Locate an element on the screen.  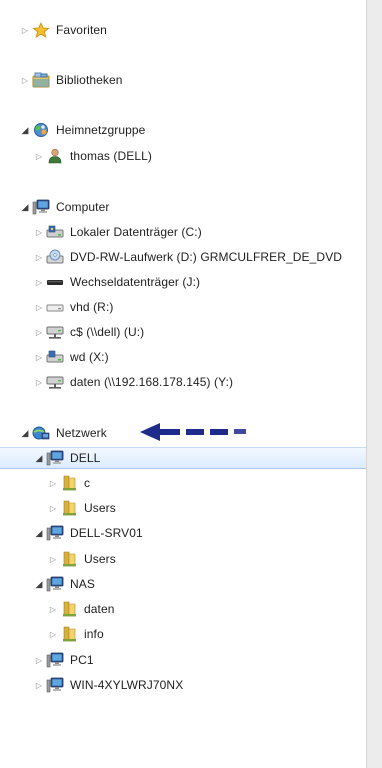
tree-item-libraries: ▷ Bibliotheken is located at coordinates (183, 80).